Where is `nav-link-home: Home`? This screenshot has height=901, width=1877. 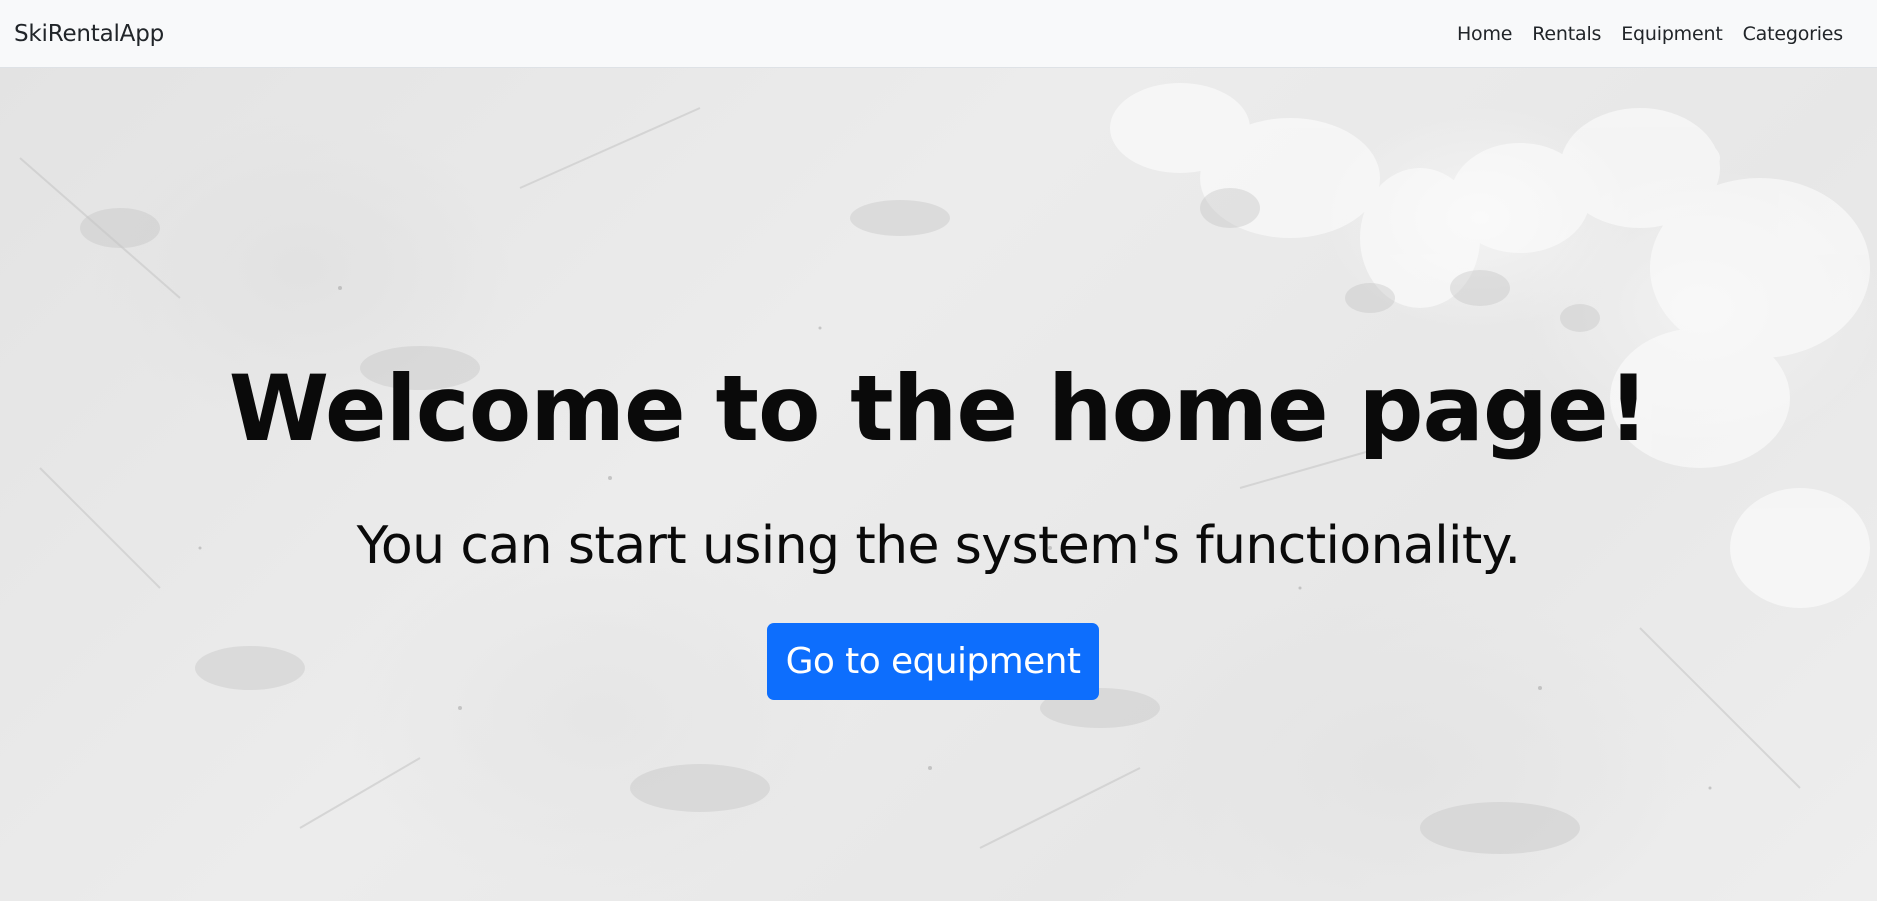
nav-link-home: Home is located at coordinates (1485, 34).